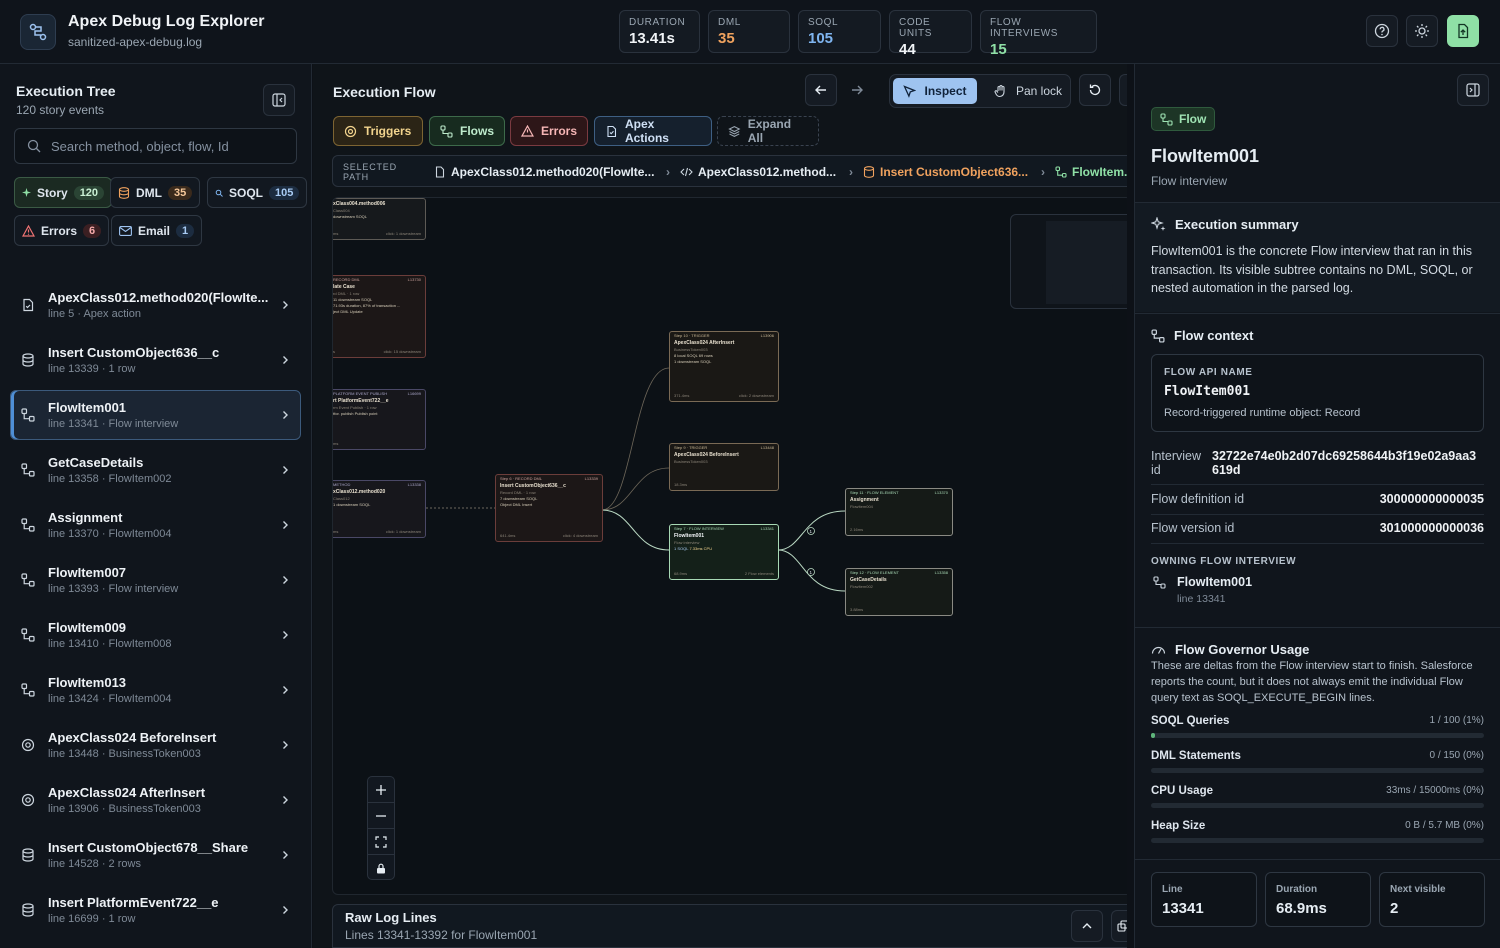 This screenshot has width=1500, height=948. I want to click on canvas-minimap, so click(1068, 261).